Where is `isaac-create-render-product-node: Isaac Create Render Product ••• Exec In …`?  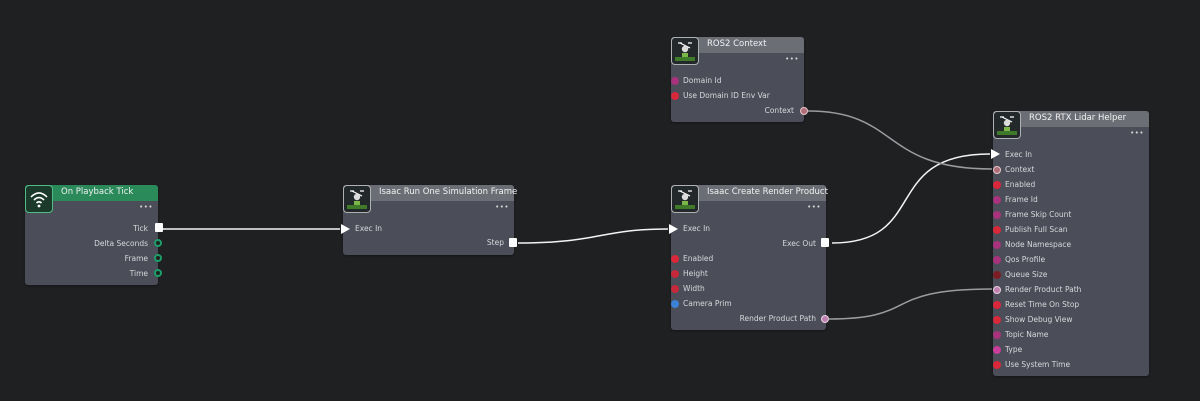
isaac-create-render-product-node: Isaac Create Render Product ••• Exec In … is located at coordinates (749, 257).